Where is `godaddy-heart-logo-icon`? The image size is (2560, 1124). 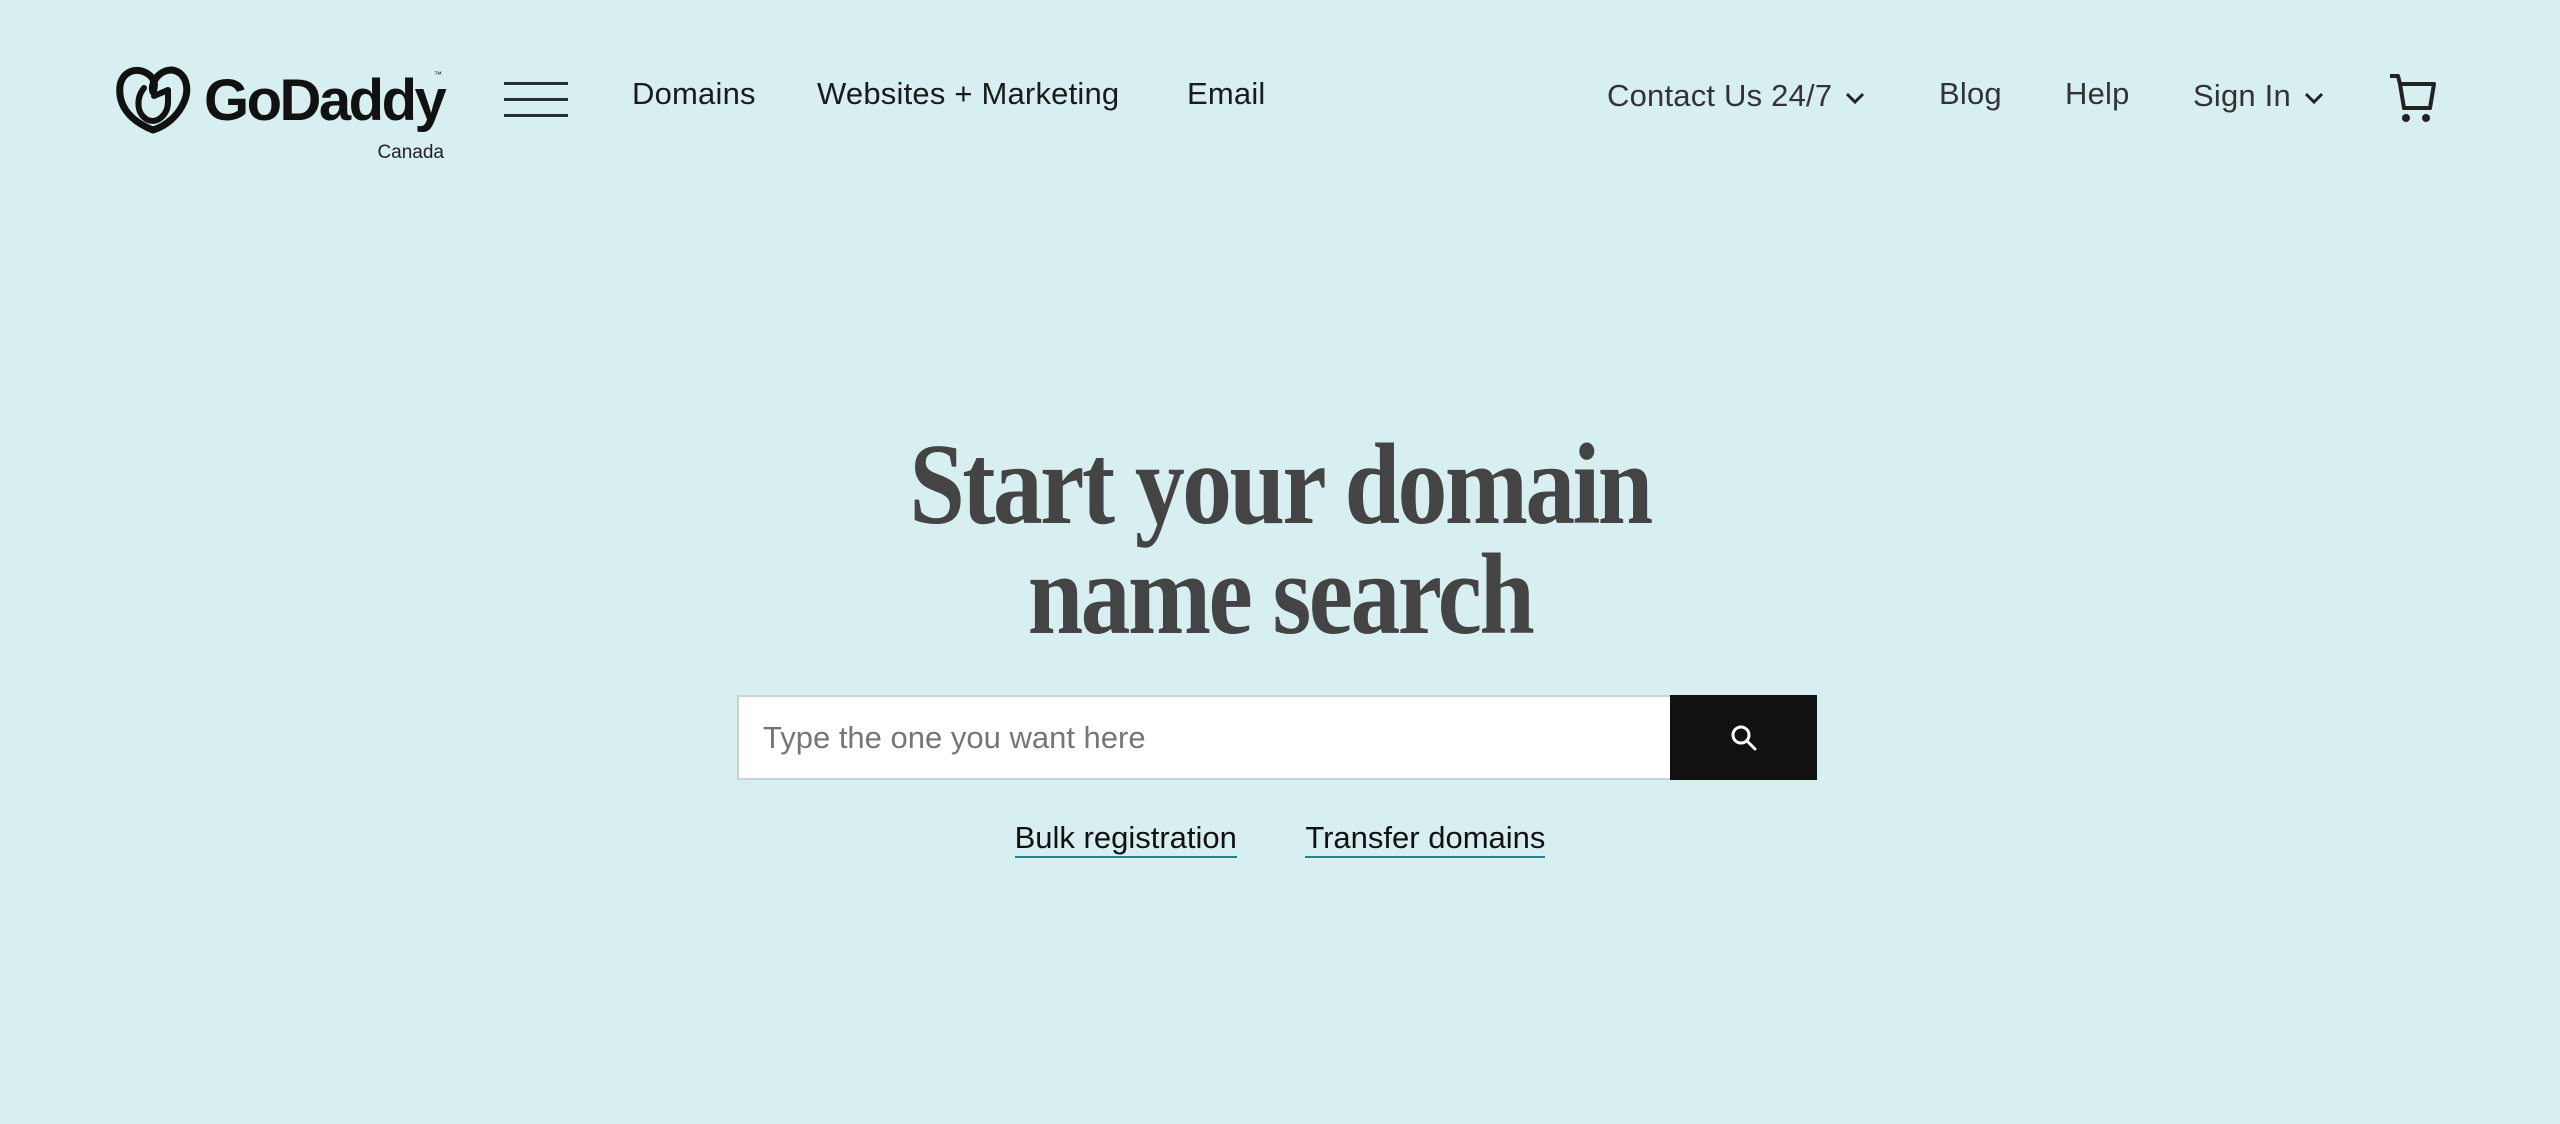
godaddy-heart-logo-icon is located at coordinates (153, 100).